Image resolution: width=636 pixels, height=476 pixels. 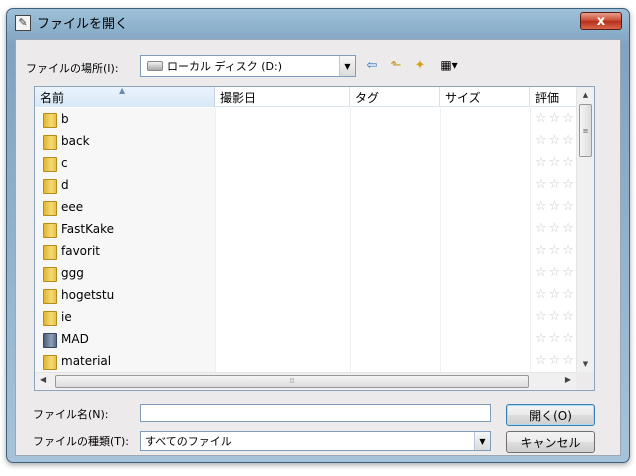 I want to click on open-button: 開く(O), so click(x=550, y=415).